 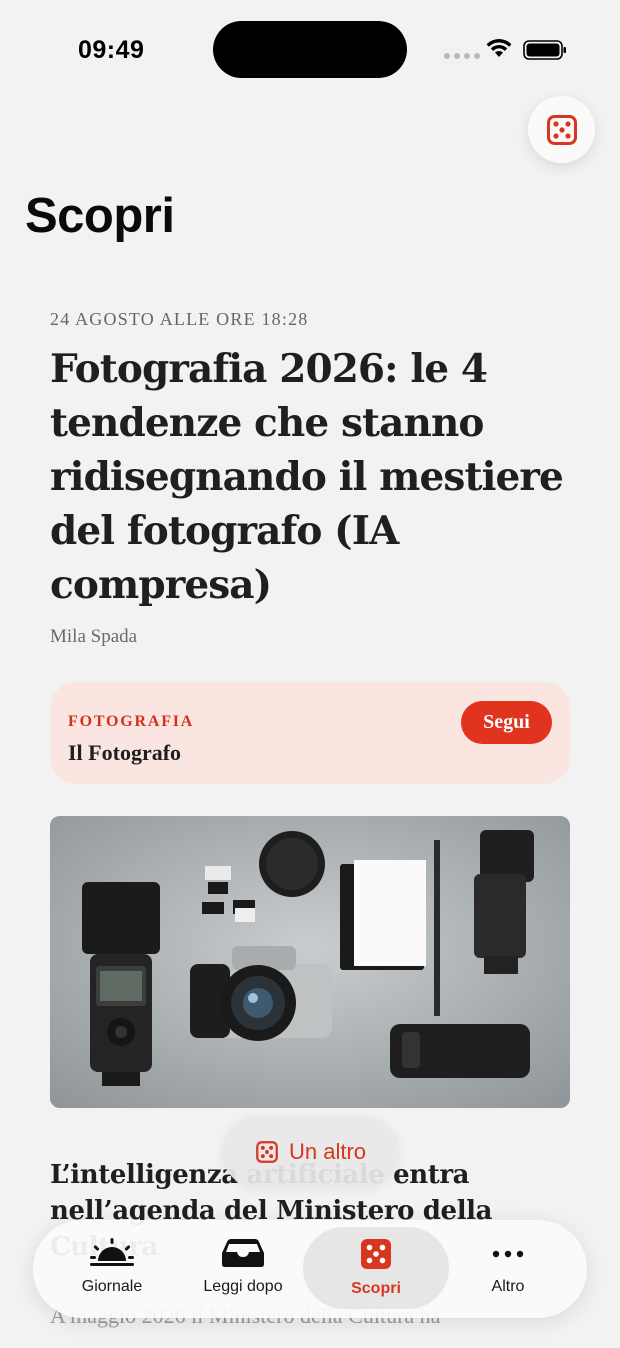 I want to click on dynamic-island, so click(x=310, y=49).